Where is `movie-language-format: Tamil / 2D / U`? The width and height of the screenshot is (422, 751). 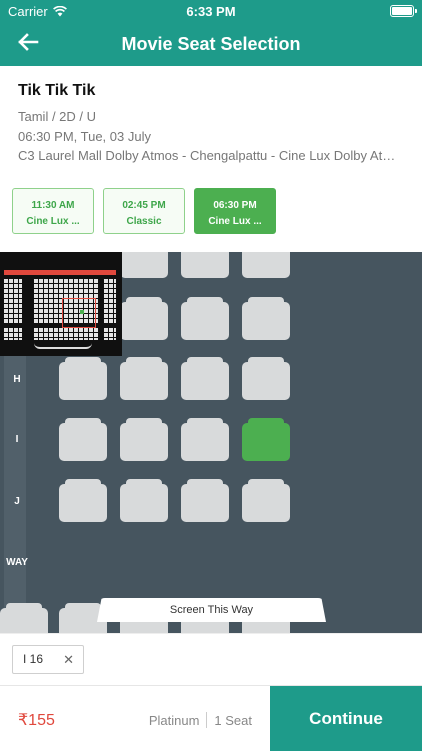
movie-language-format: Tamil / 2D / U is located at coordinates (57, 116).